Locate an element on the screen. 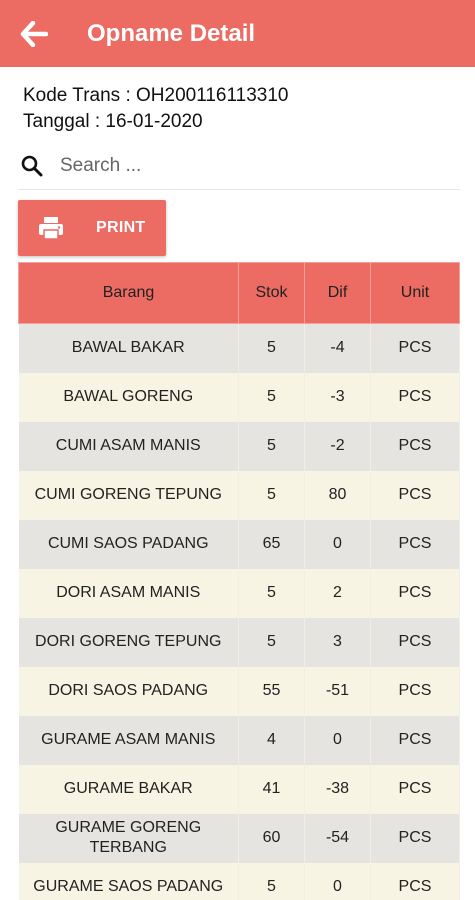  search-input is located at coordinates (250, 165).